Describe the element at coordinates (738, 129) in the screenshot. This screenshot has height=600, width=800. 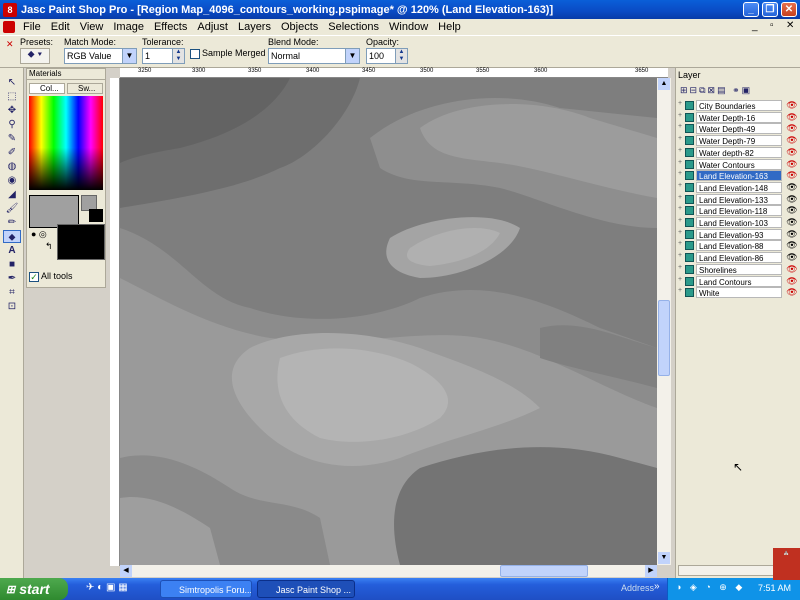
I see `layer-row: + Water Depth-49 👁` at that location.